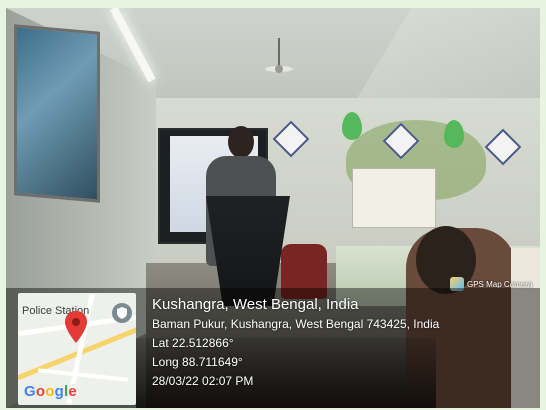 This screenshot has width=546, height=410. What do you see at coordinates (50, 391) in the screenshot?
I see `google-logo: Google` at bounding box center [50, 391].